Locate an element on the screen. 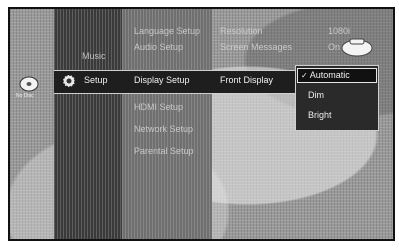  main-menu-setup-label: Setup is located at coordinates (96, 80).